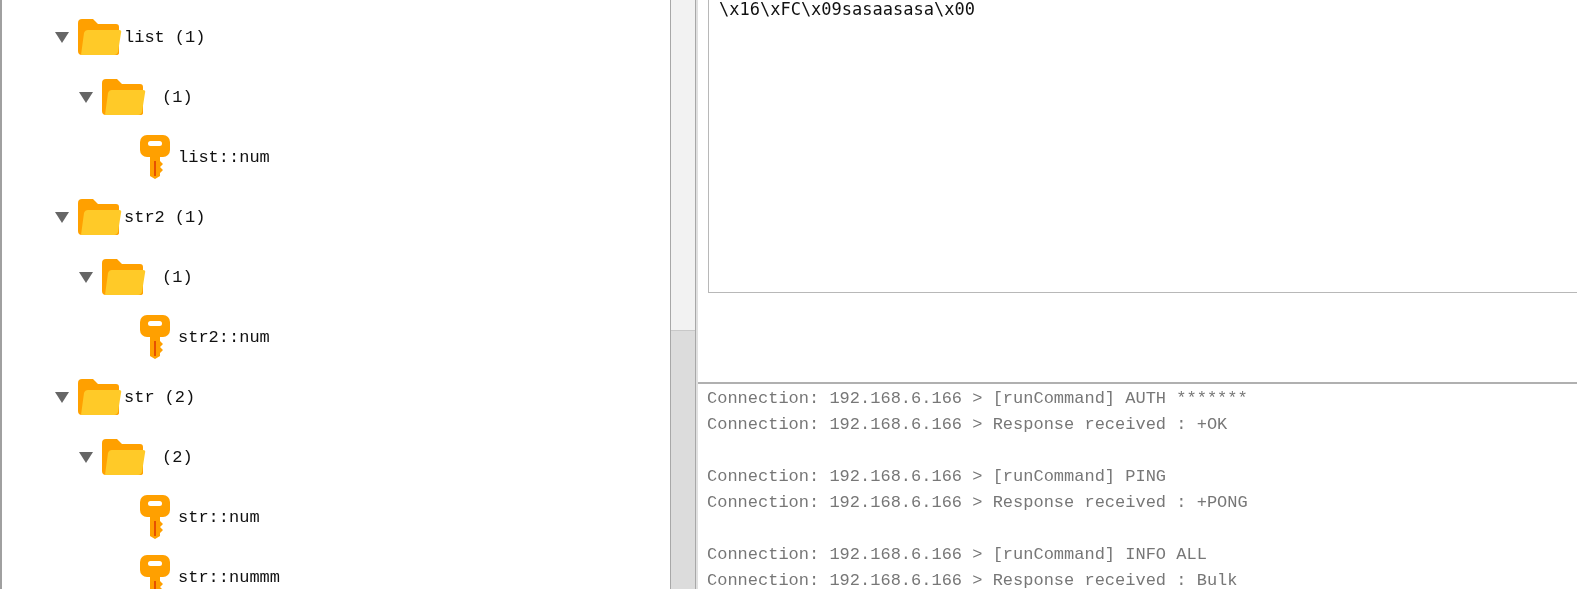 Image resolution: width=1577 pixels, height=589 pixels. What do you see at coordinates (957, 555) in the screenshot?
I see `log-line: Connection: 192.168.6.166 > [runCommand] INFO ALL` at bounding box center [957, 555].